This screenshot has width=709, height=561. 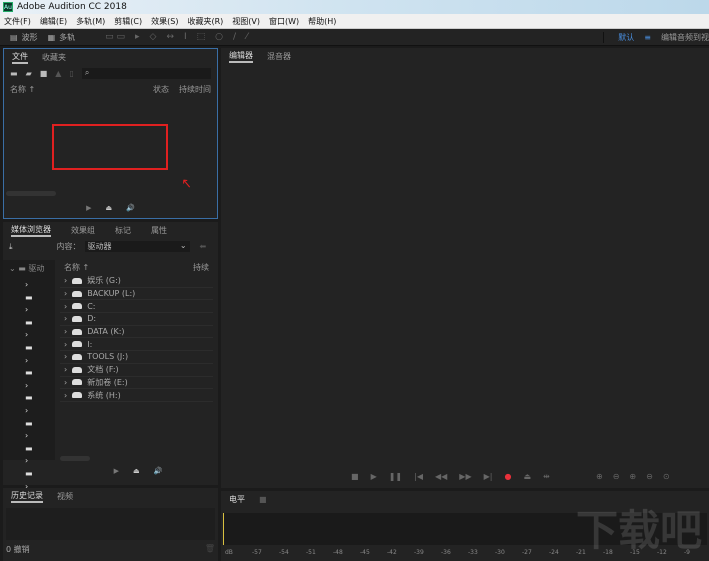 What do you see at coordinates (246, 21) in the screenshot?
I see `menu-view: 视图(V)` at bounding box center [246, 21].